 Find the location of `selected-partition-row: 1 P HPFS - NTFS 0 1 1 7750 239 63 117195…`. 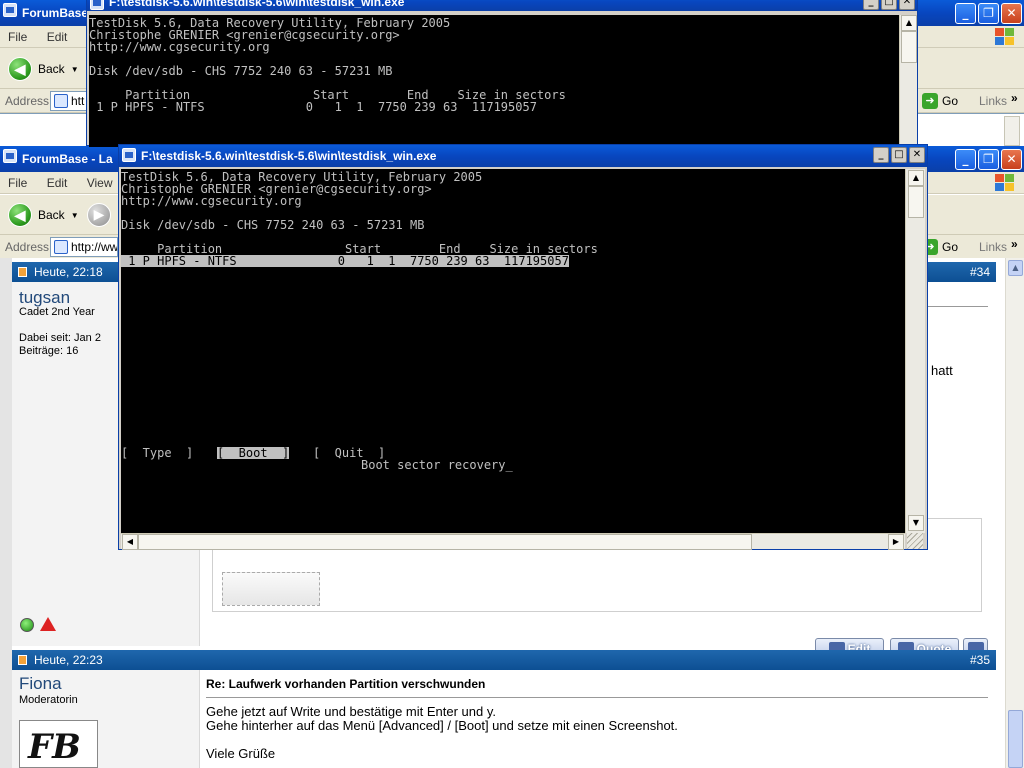

selected-partition-row: 1 P HPFS - NTFS 0 1 1 7750 239 63 117195… is located at coordinates (345, 261).